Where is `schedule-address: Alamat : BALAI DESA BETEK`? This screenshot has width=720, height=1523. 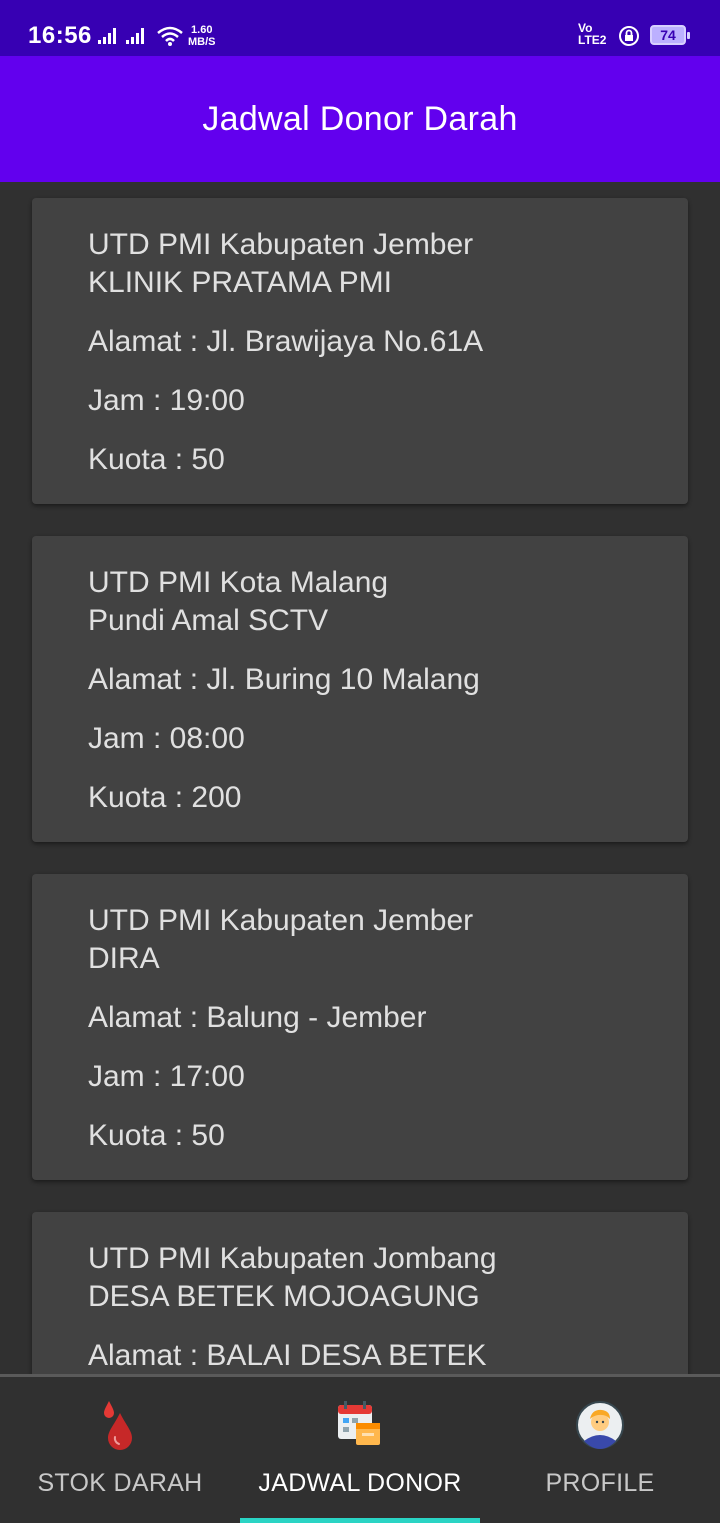 schedule-address: Alamat : BALAI DESA BETEK is located at coordinates (287, 1355).